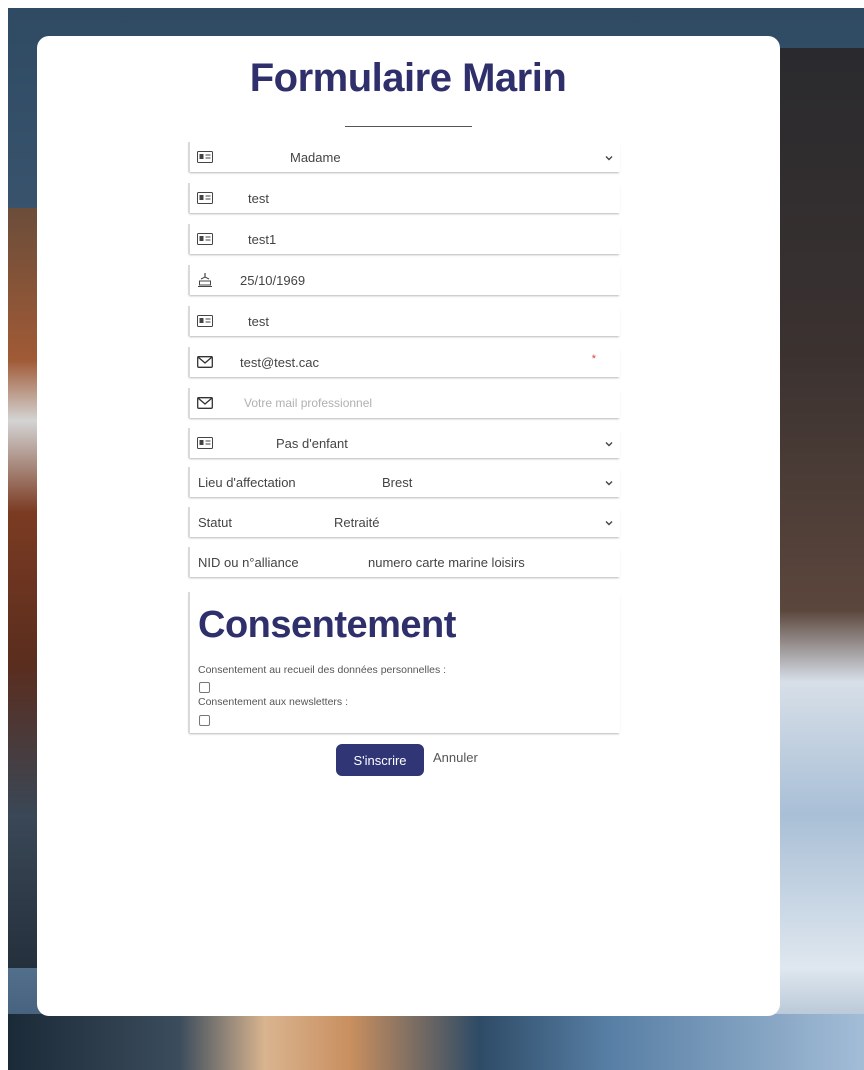 This screenshot has width=864, height=1070. I want to click on nid-placeholder: numero carte marine loisirs, so click(446, 562).